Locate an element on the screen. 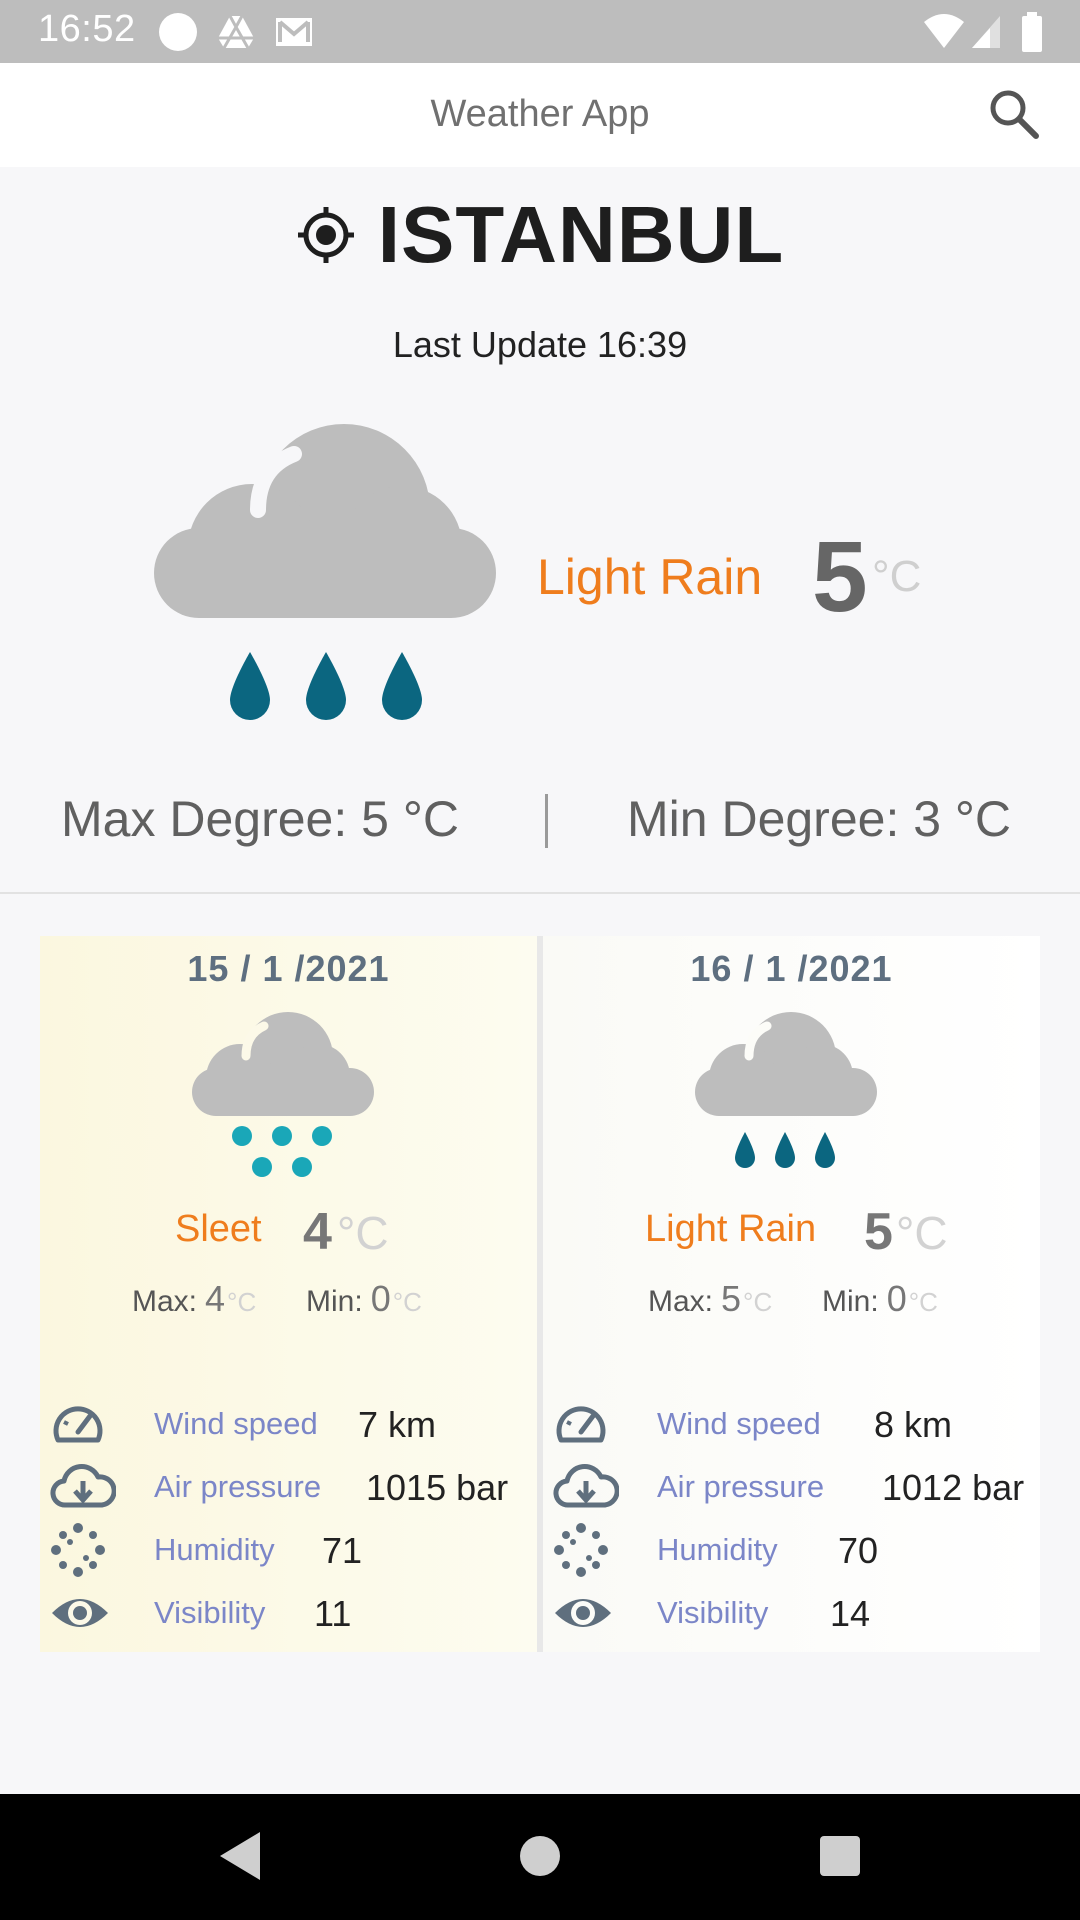  last-update-label: Last Update is located at coordinates (490, 344).